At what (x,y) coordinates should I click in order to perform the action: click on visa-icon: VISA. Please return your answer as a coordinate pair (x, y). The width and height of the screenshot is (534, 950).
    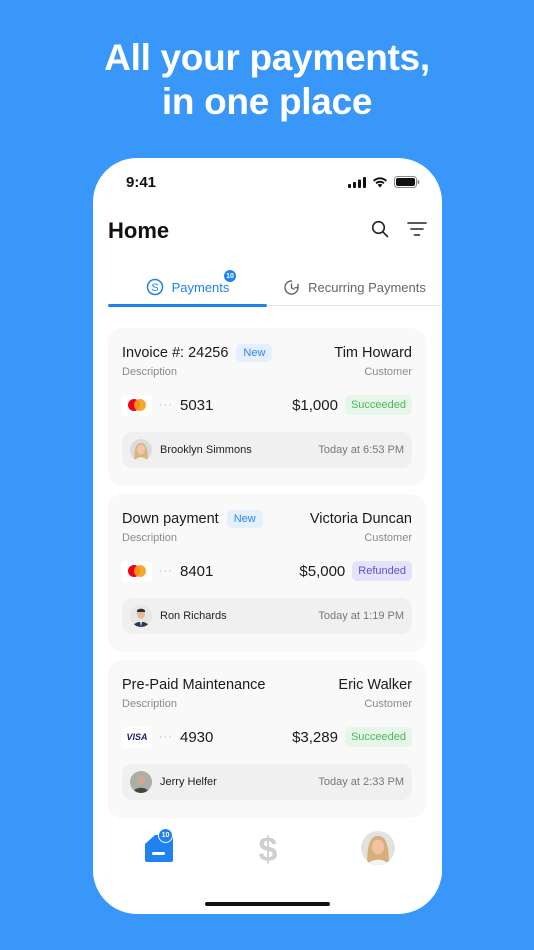
    Looking at the image, I should click on (137, 737).